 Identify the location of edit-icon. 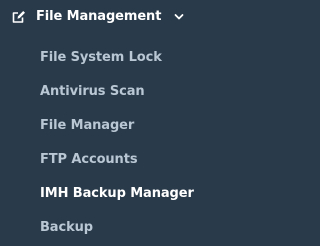
(18, 17).